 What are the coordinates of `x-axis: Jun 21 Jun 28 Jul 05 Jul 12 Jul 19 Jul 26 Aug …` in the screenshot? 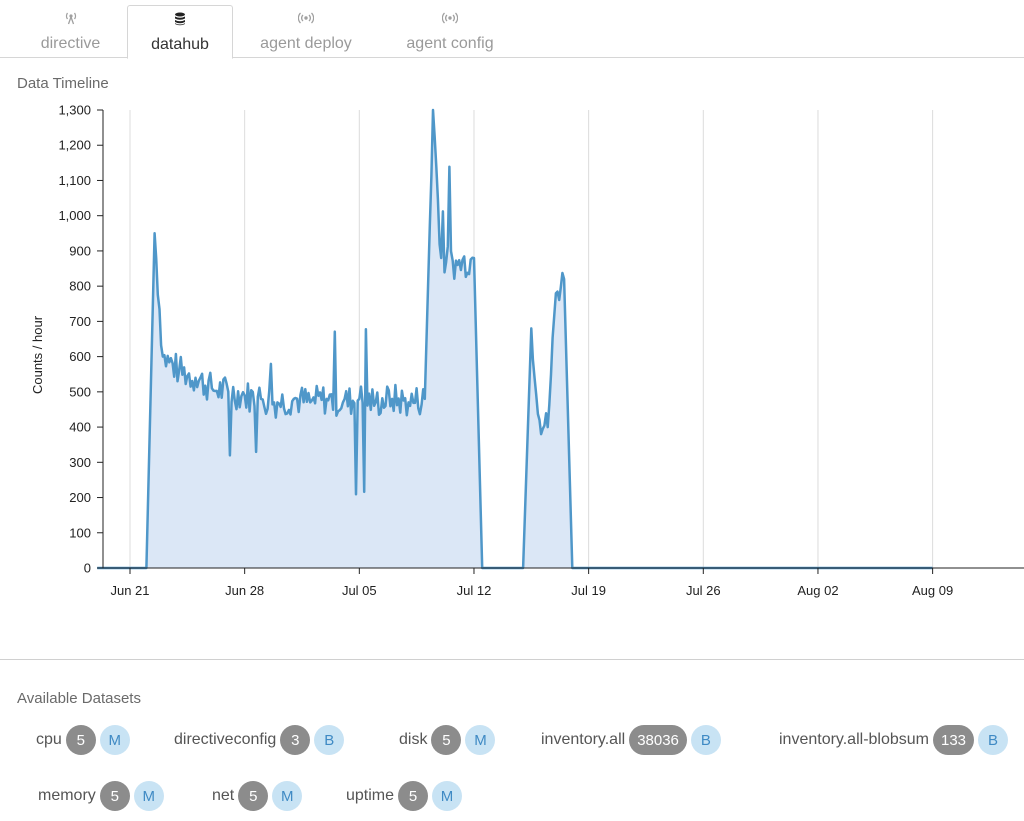 It's located at (563, 582).